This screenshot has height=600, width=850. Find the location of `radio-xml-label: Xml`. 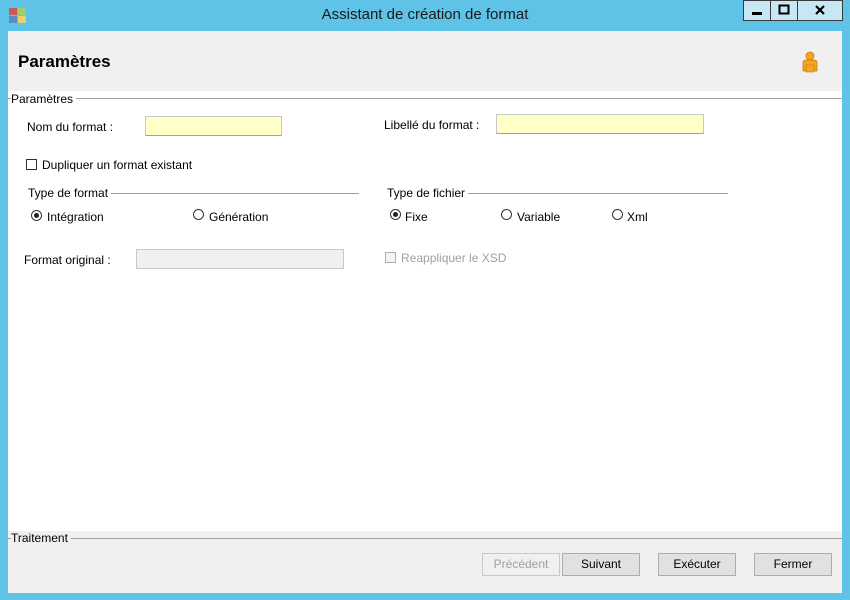

radio-xml-label: Xml is located at coordinates (637, 217).